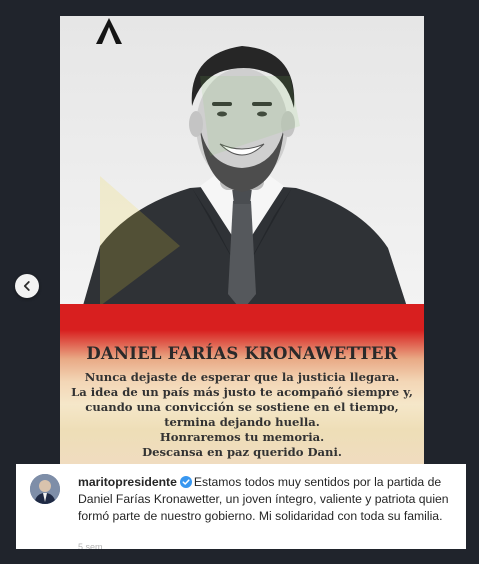  Describe the element at coordinates (242, 437) in the screenshot. I see `tribute-line: Honraremos tu memoria.` at that location.